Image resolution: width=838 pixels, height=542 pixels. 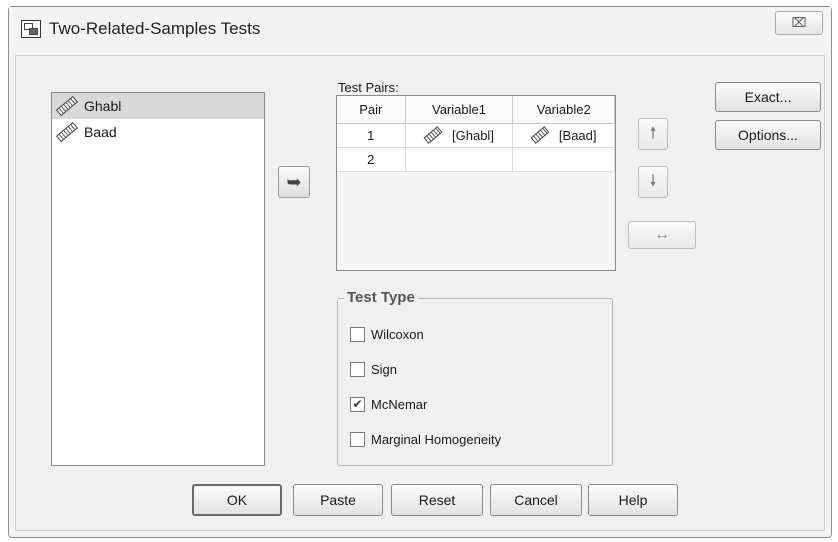 I want to click on pair-number-cell: 1, so click(x=371, y=135).